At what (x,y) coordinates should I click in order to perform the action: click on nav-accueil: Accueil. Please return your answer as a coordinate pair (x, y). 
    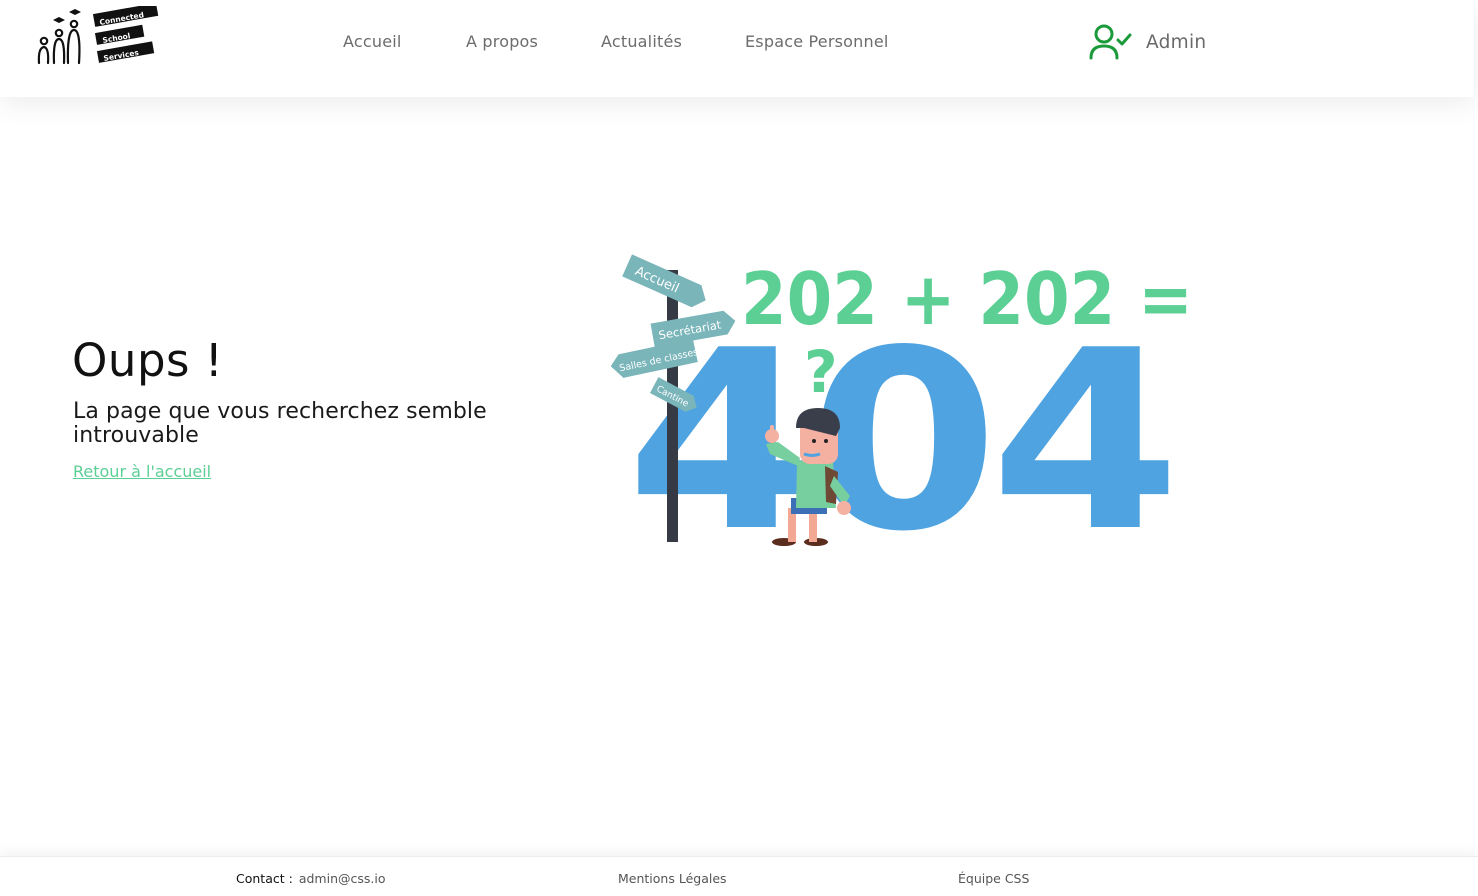
    Looking at the image, I should click on (372, 41).